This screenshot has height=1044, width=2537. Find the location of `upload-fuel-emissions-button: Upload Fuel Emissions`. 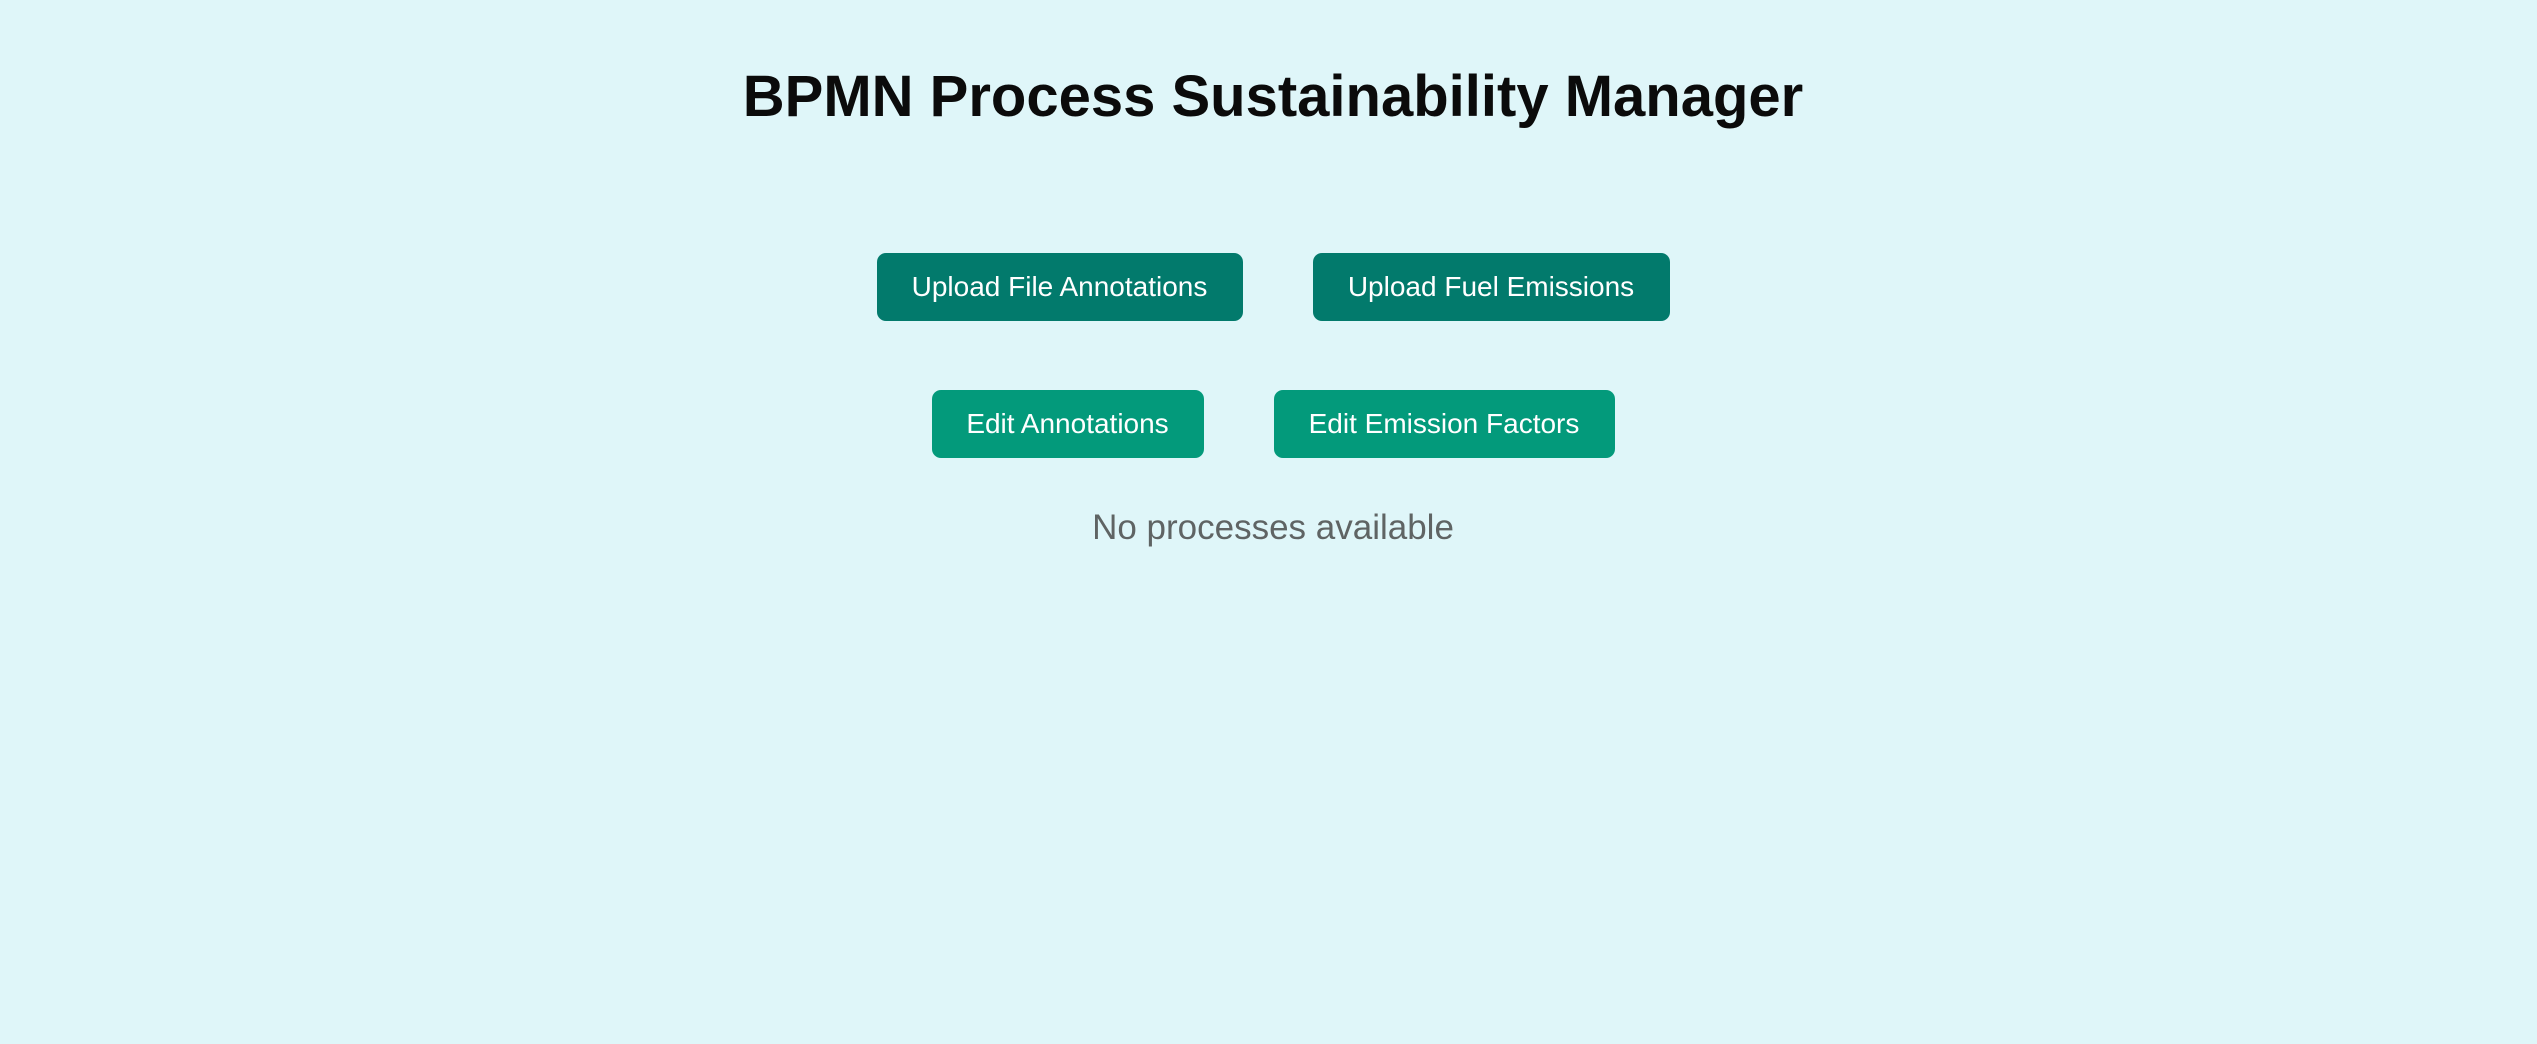

upload-fuel-emissions-button: Upload Fuel Emissions is located at coordinates (1491, 287).